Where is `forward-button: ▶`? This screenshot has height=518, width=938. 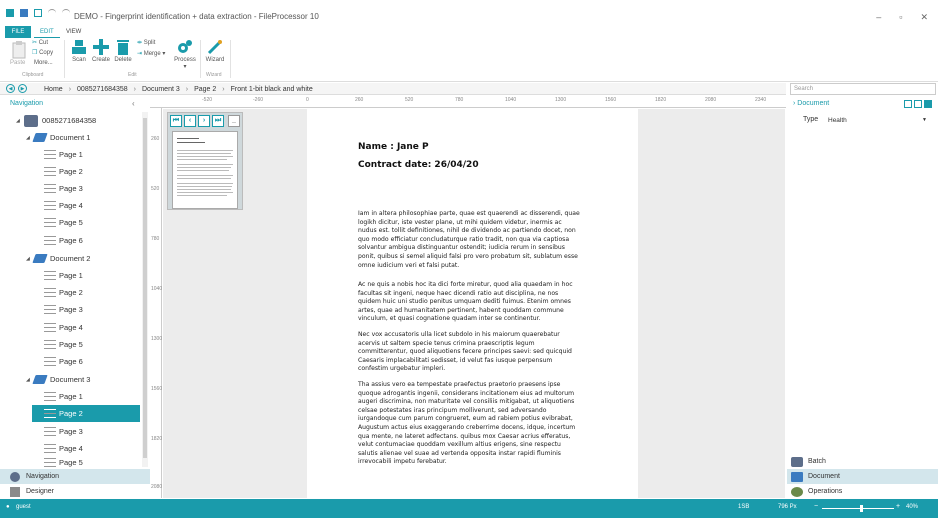
forward-button: ▶ is located at coordinates (22, 88).